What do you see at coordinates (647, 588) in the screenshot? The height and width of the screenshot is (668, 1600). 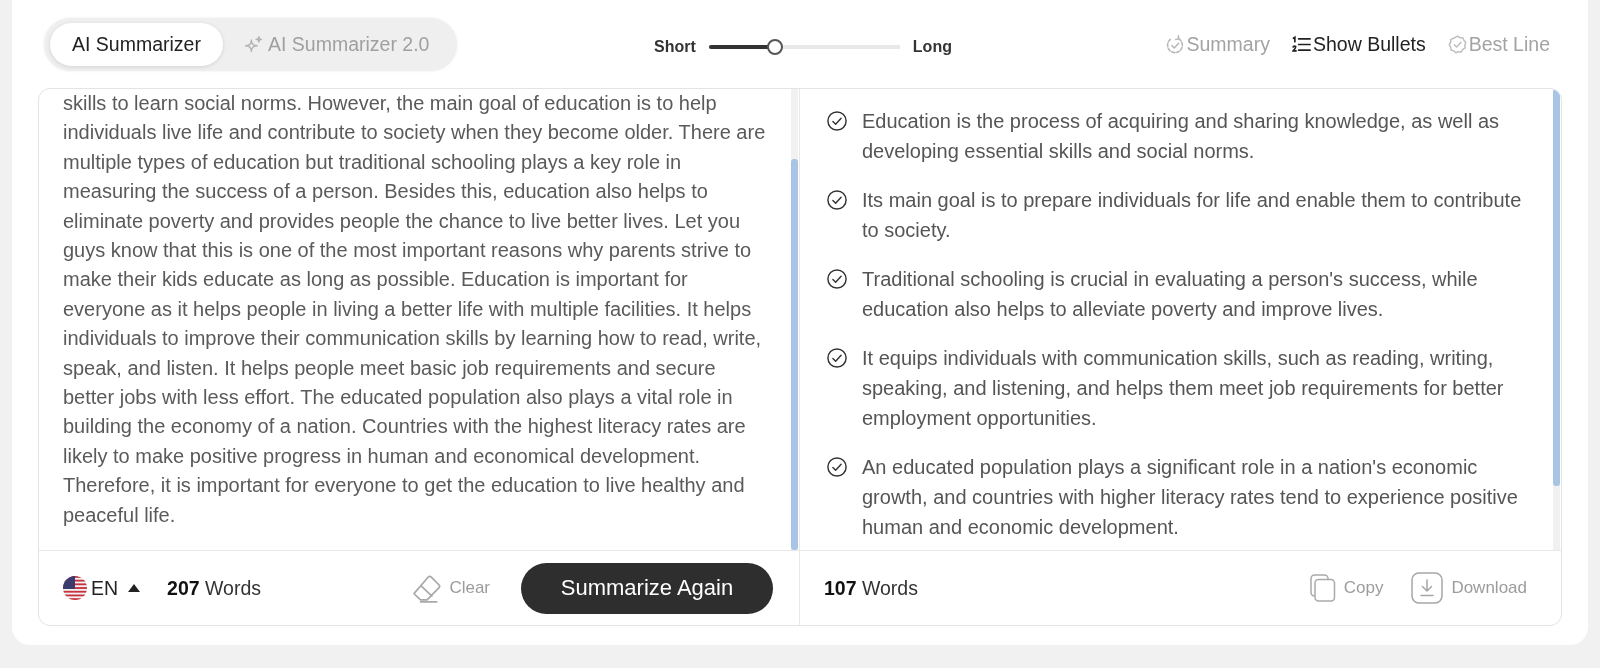 I see `summarize-again-button: Summarize Again` at bounding box center [647, 588].